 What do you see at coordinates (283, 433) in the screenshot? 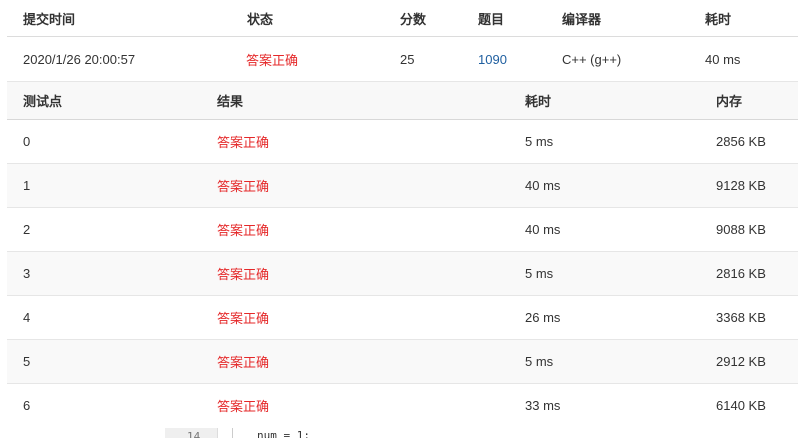
I see `code-line-text: num = 1;` at bounding box center [283, 433].